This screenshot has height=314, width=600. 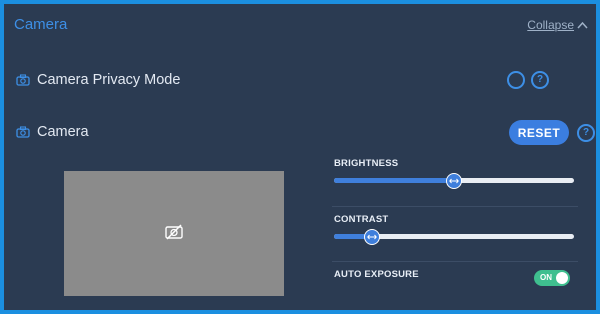 I want to click on collapse-link: Collapse, so click(x=557, y=25).